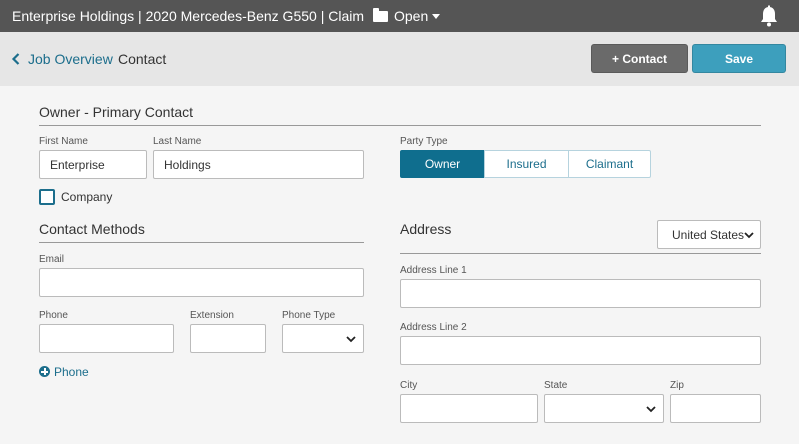  Describe the element at coordinates (580, 293) in the screenshot. I see `address-line1-input` at that location.